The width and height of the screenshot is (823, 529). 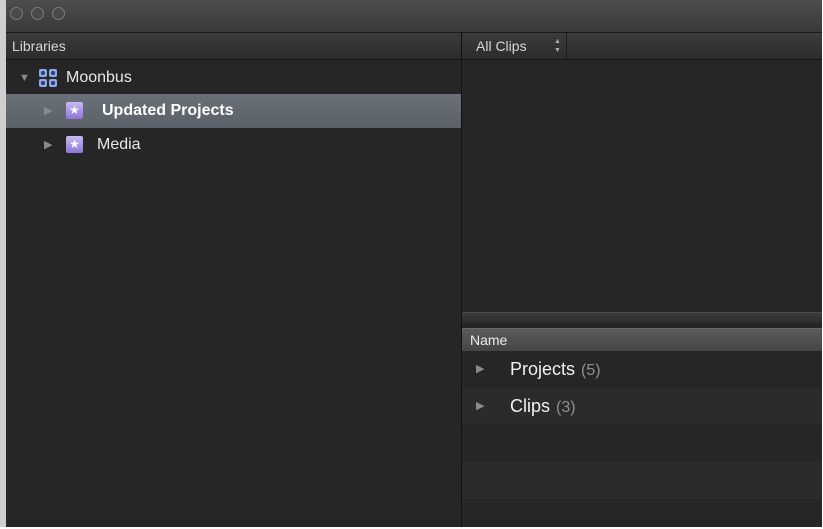 I want to click on browser-list: ▶ Projects (5) ▶ Clips (3), so click(x=642, y=439).